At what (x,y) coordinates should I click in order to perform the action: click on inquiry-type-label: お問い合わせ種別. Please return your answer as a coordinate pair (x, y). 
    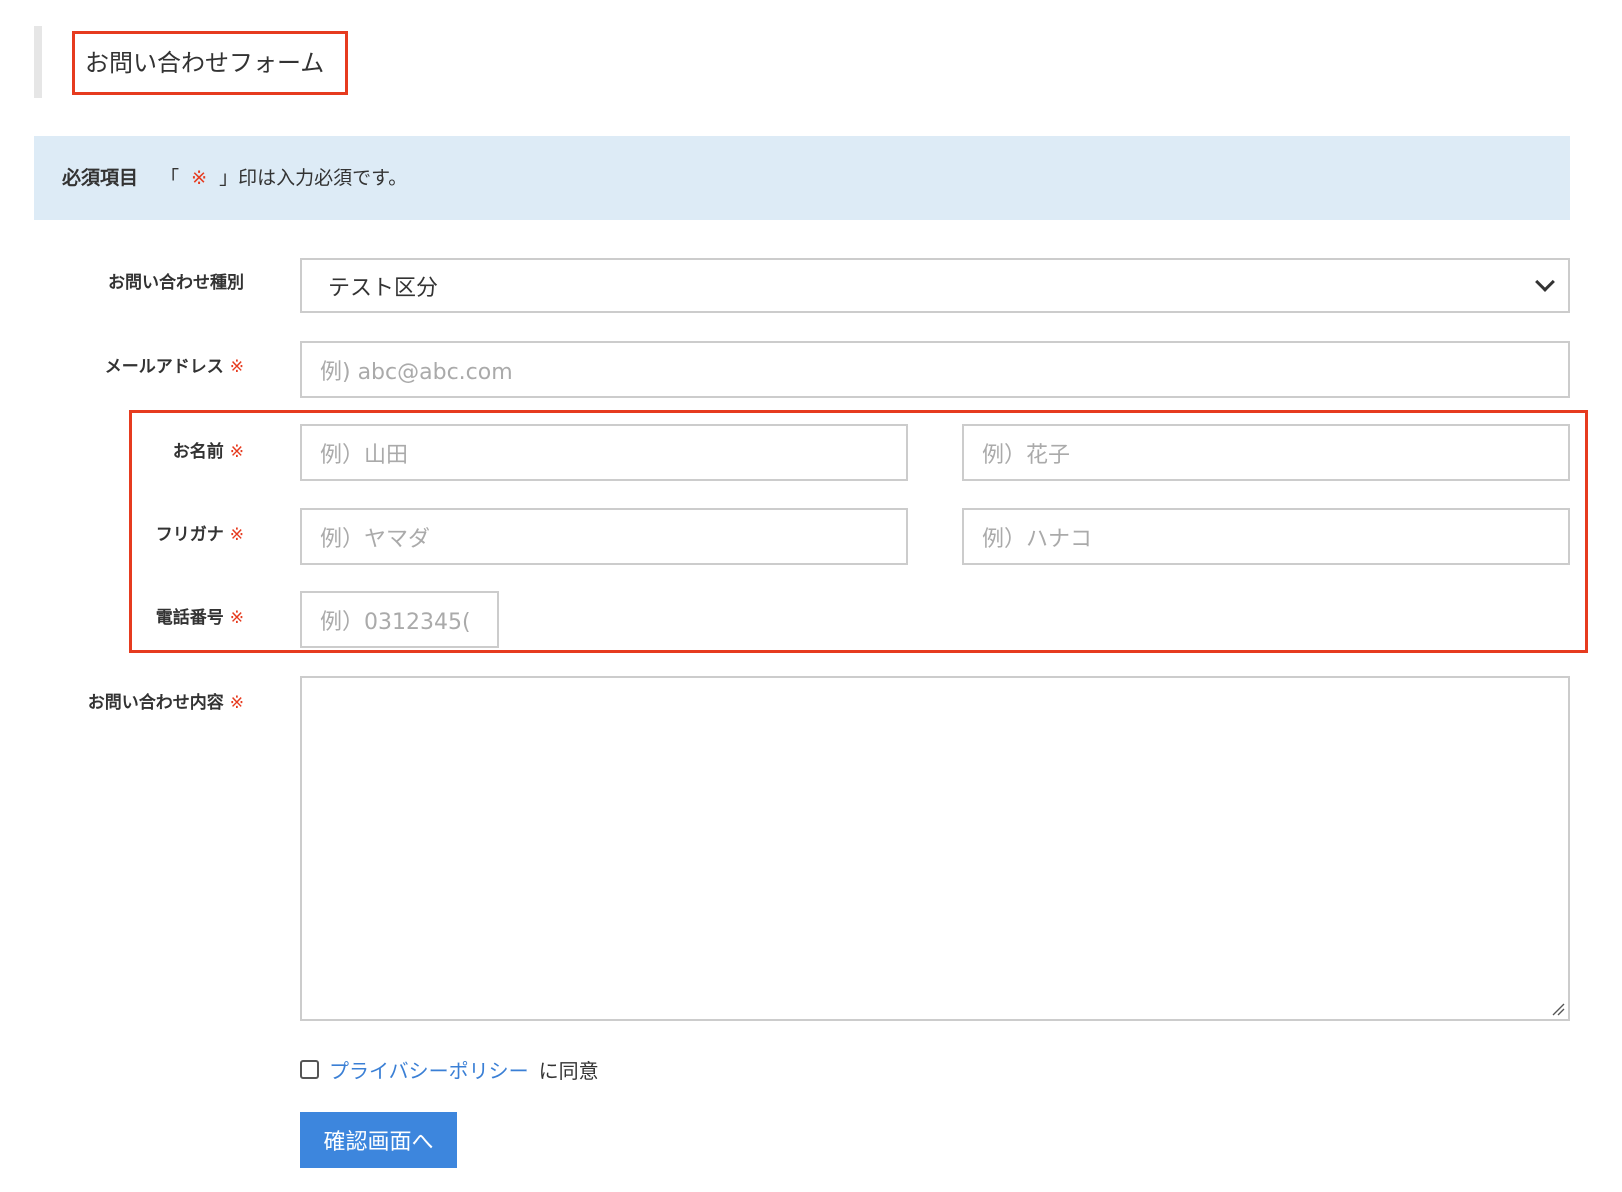
    Looking at the image, I should click on (176, 280).